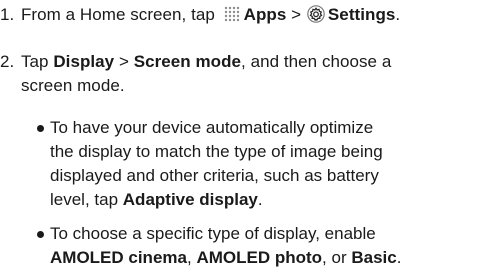  Describe the element at coordinates (232, 14) in the screenshot. I see `apps-grid-icon` at that location.